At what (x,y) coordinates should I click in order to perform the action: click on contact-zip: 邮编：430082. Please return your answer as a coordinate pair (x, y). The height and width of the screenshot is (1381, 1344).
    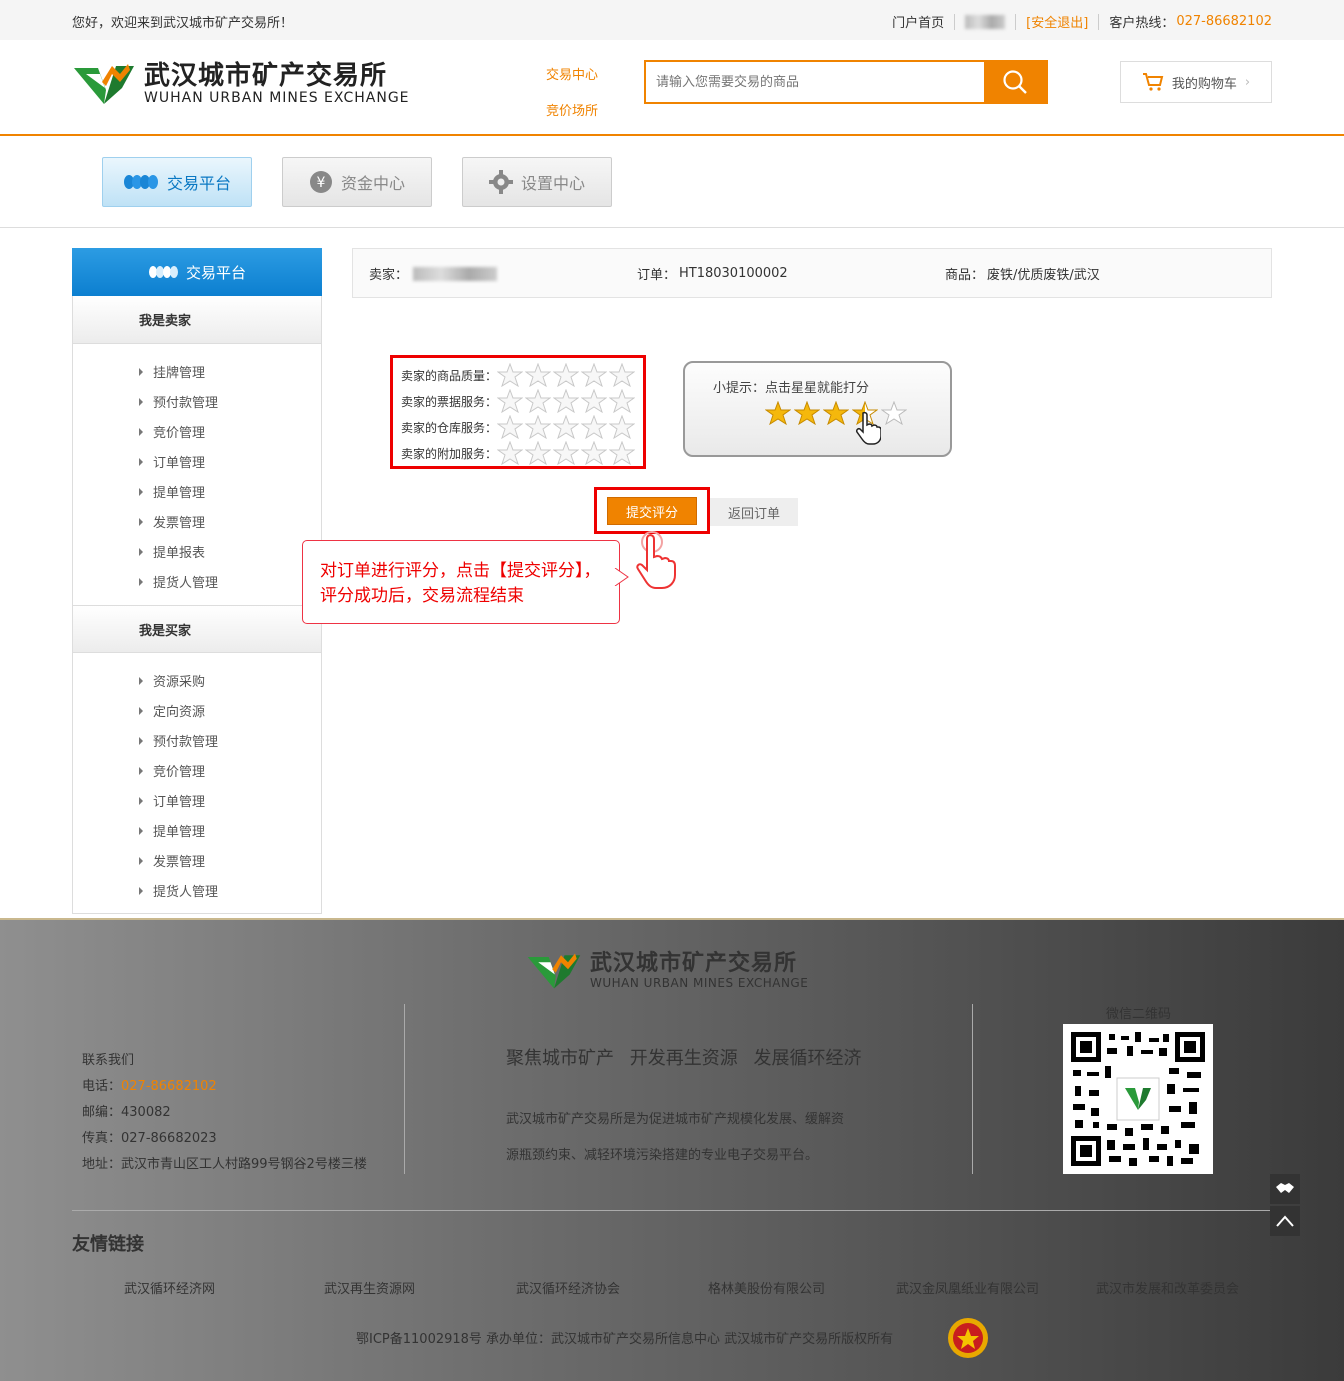
    Looking at the image, I should click on (126, 1112).